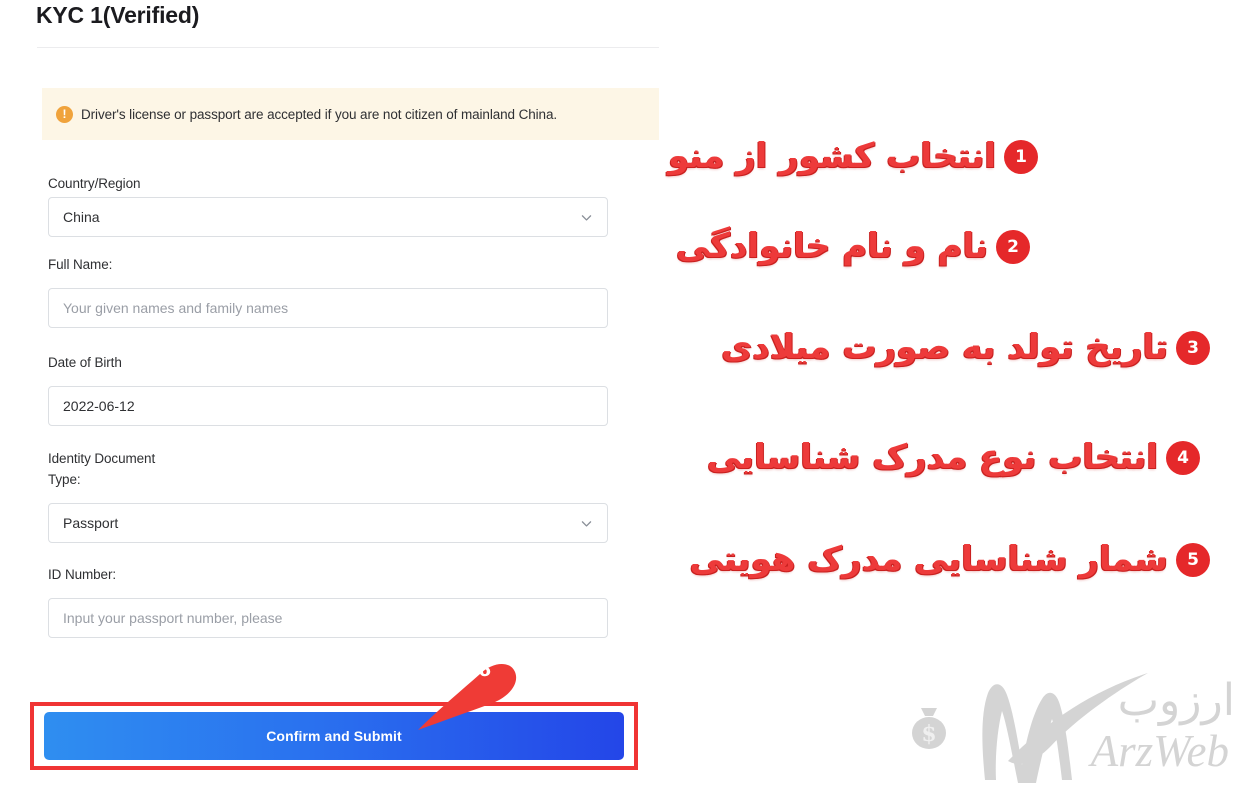 This screenshot has width=1235, height=786. What do you see at coordinates (82, 574) in the screenshot?
I see `id-number-field-label: ID Number:` at bounding box center [82, 574].